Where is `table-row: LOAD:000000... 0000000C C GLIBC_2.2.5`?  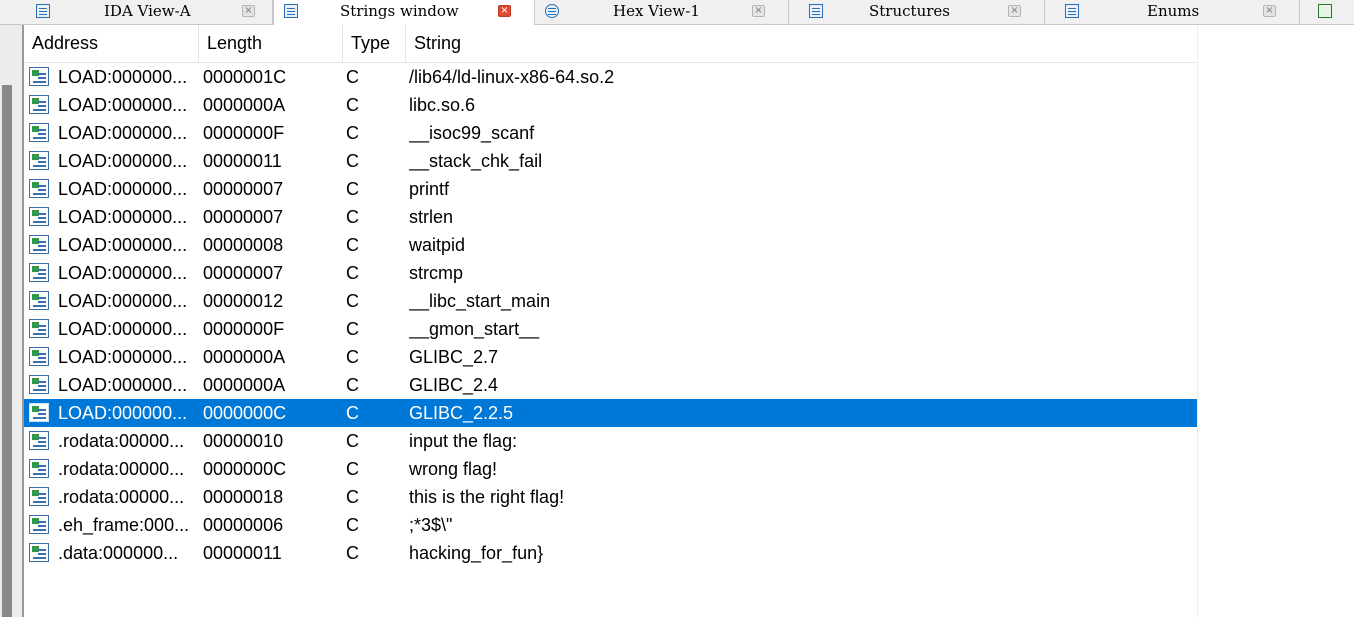 table-row: LOAD:000000... 0000000C C GLIBC_2.2.5 is located at coordinates (622, 413).